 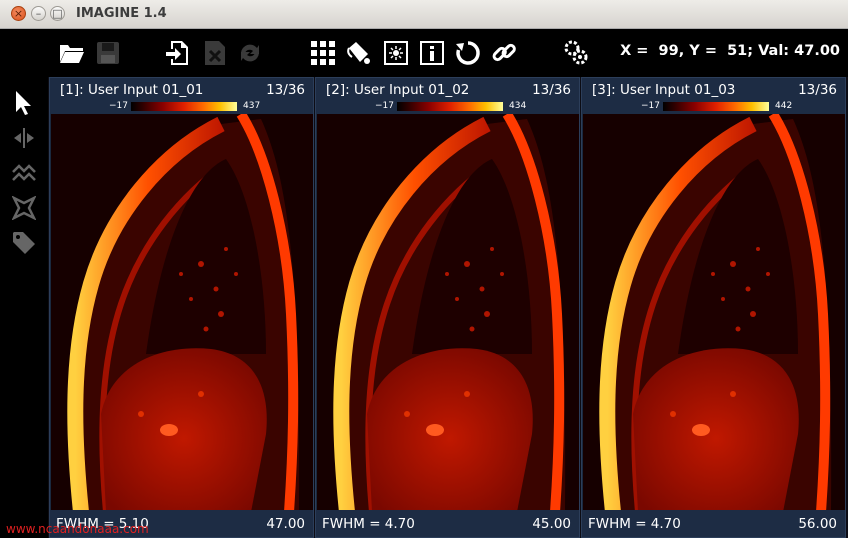 What do you see at coordinates (24, 307) in the screenshot?
I see `tool-strip` at bounding box center [24, 307].